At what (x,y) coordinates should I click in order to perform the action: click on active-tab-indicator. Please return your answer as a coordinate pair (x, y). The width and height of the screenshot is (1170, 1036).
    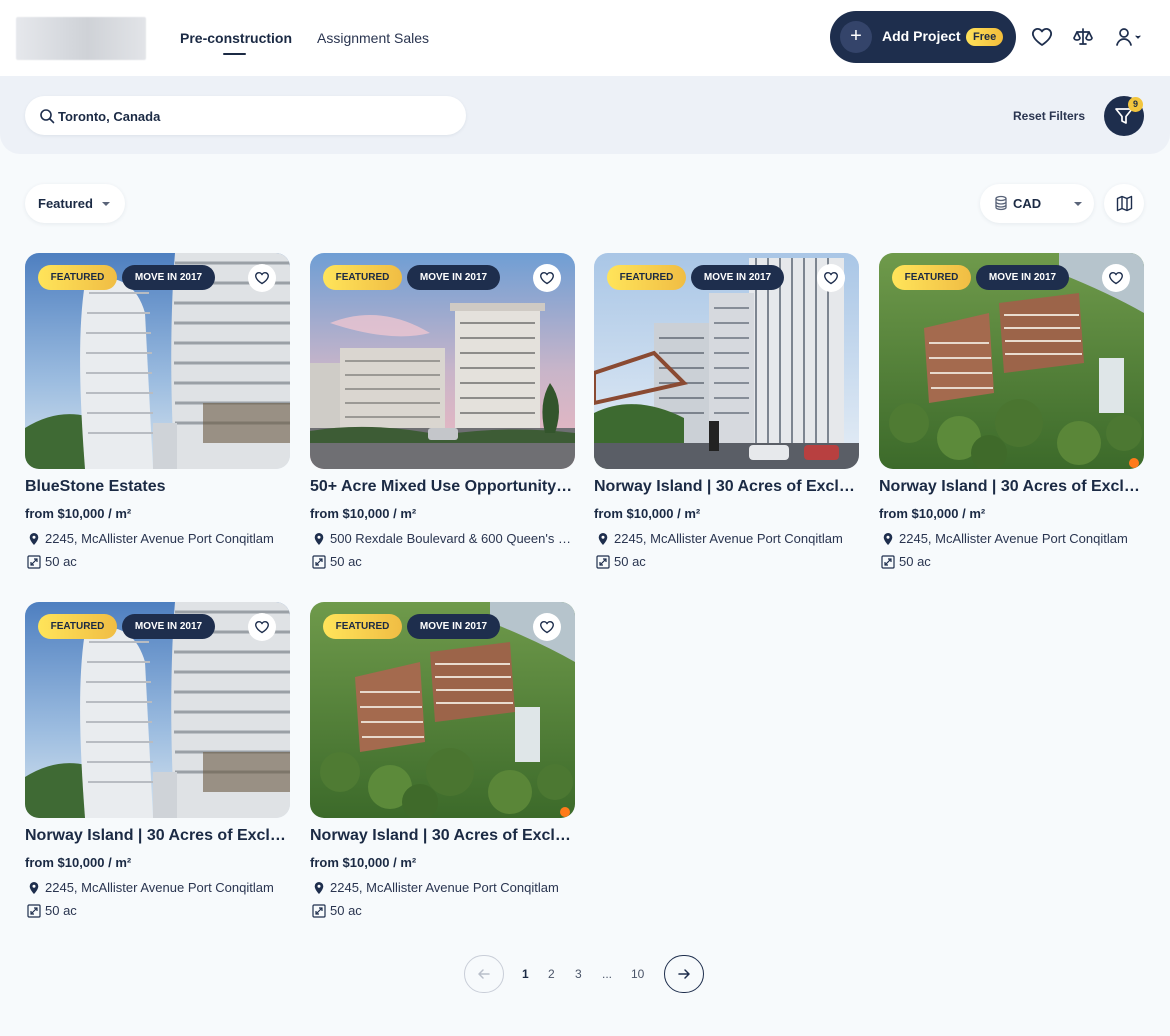
    Looking at the image, I should click on (234, 54).